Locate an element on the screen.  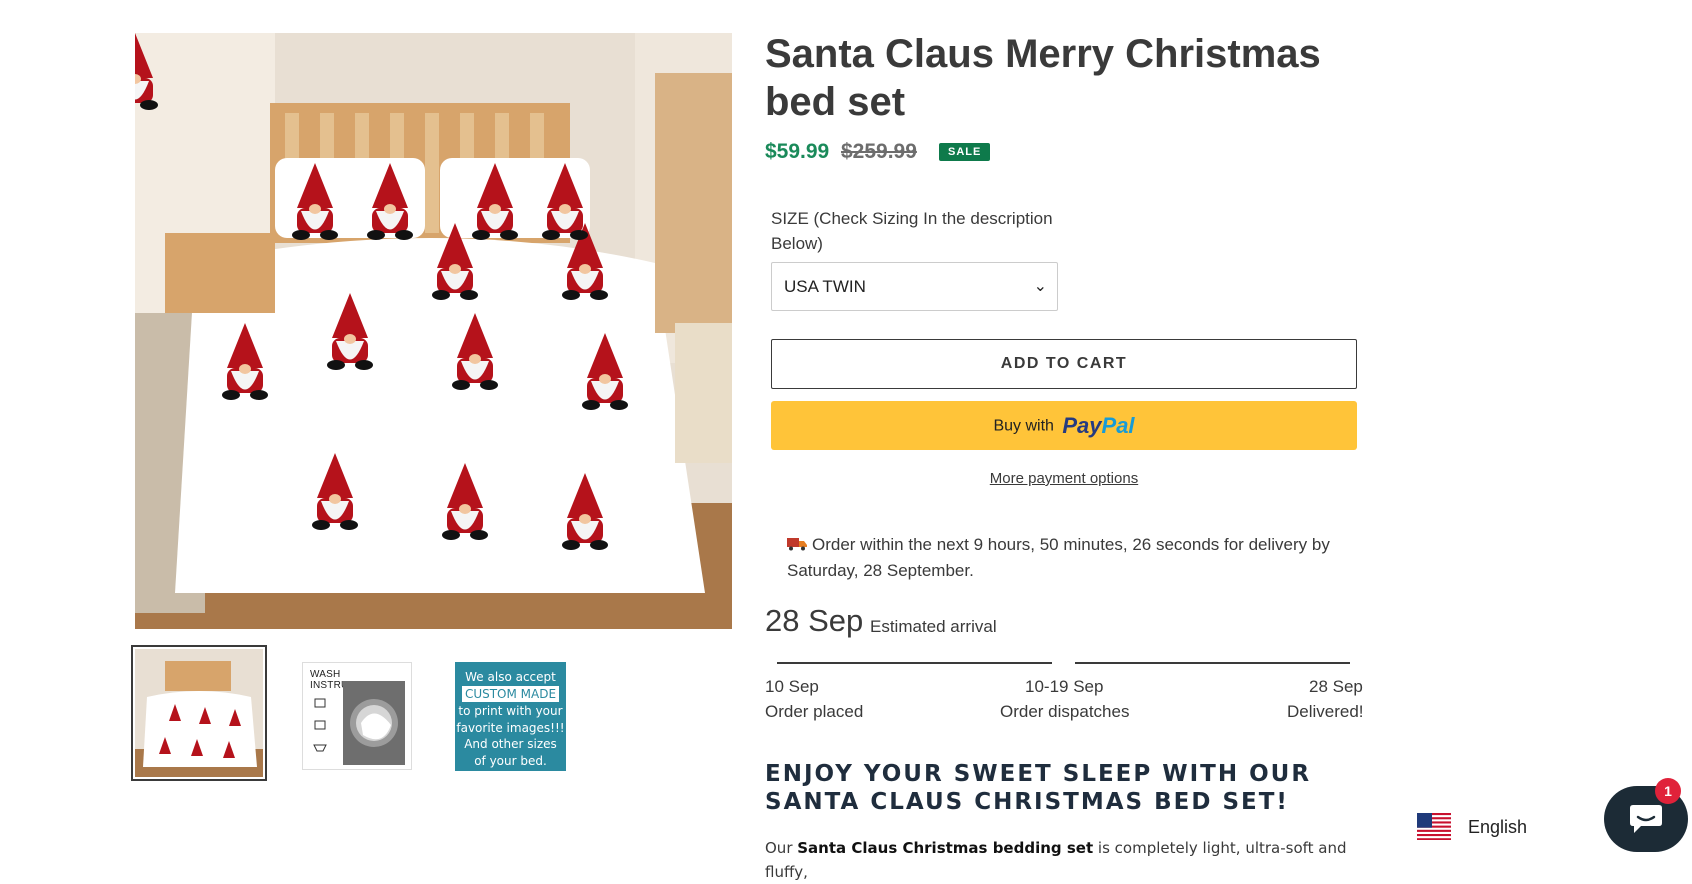
more-payment-options-link: More payment options is located at coordinates (1064, 478).